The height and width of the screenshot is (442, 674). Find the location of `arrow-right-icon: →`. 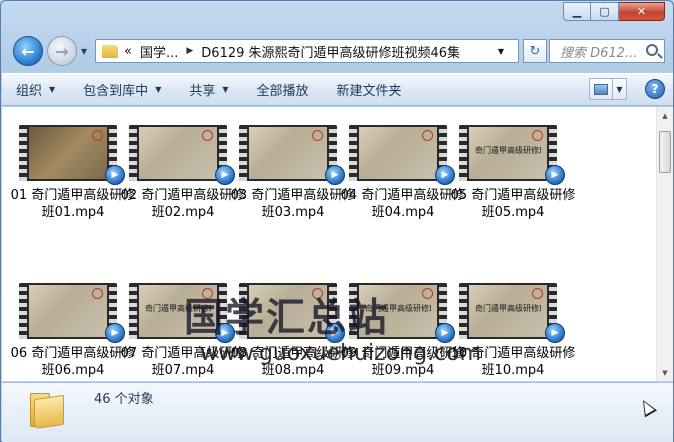

arrow-right-icon: → is located at coordinates (62, 51).